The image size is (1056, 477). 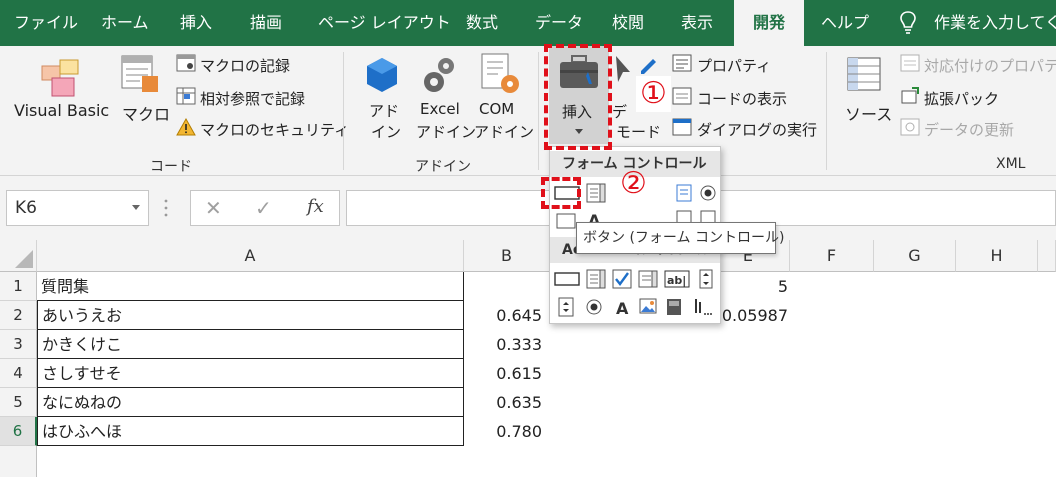 I want to click on formula-controls: ✕ ✓ fx, so click(x=265, y=208).